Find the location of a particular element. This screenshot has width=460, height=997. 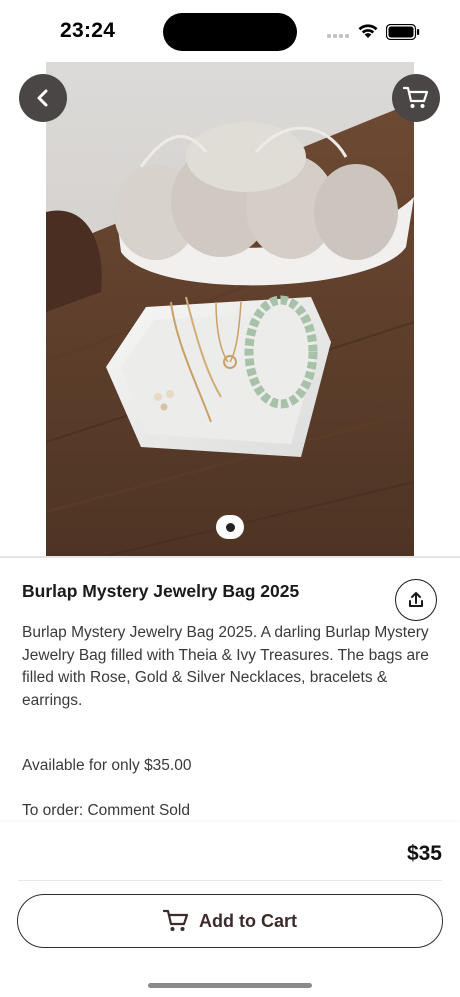

status-time: 23:24 is located at coordinates (88, 30).